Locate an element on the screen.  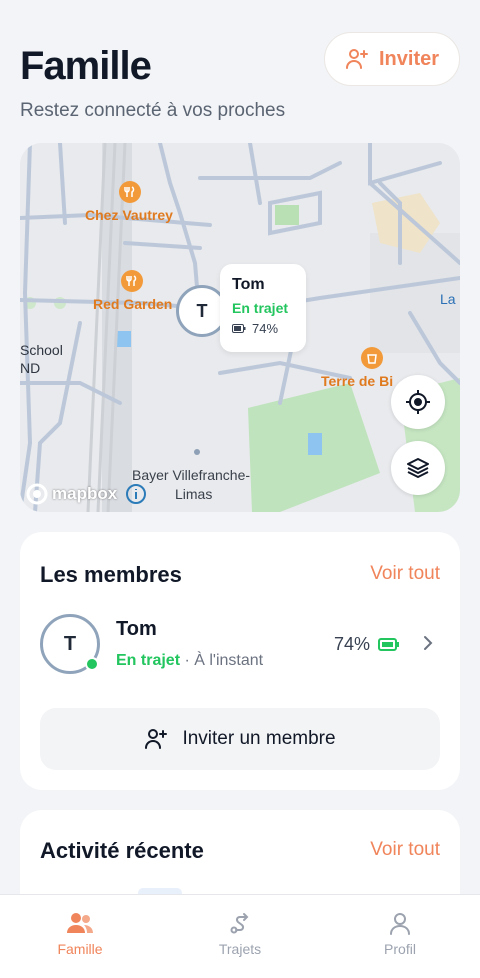
layers-icon is located at coordinates (418, 468).